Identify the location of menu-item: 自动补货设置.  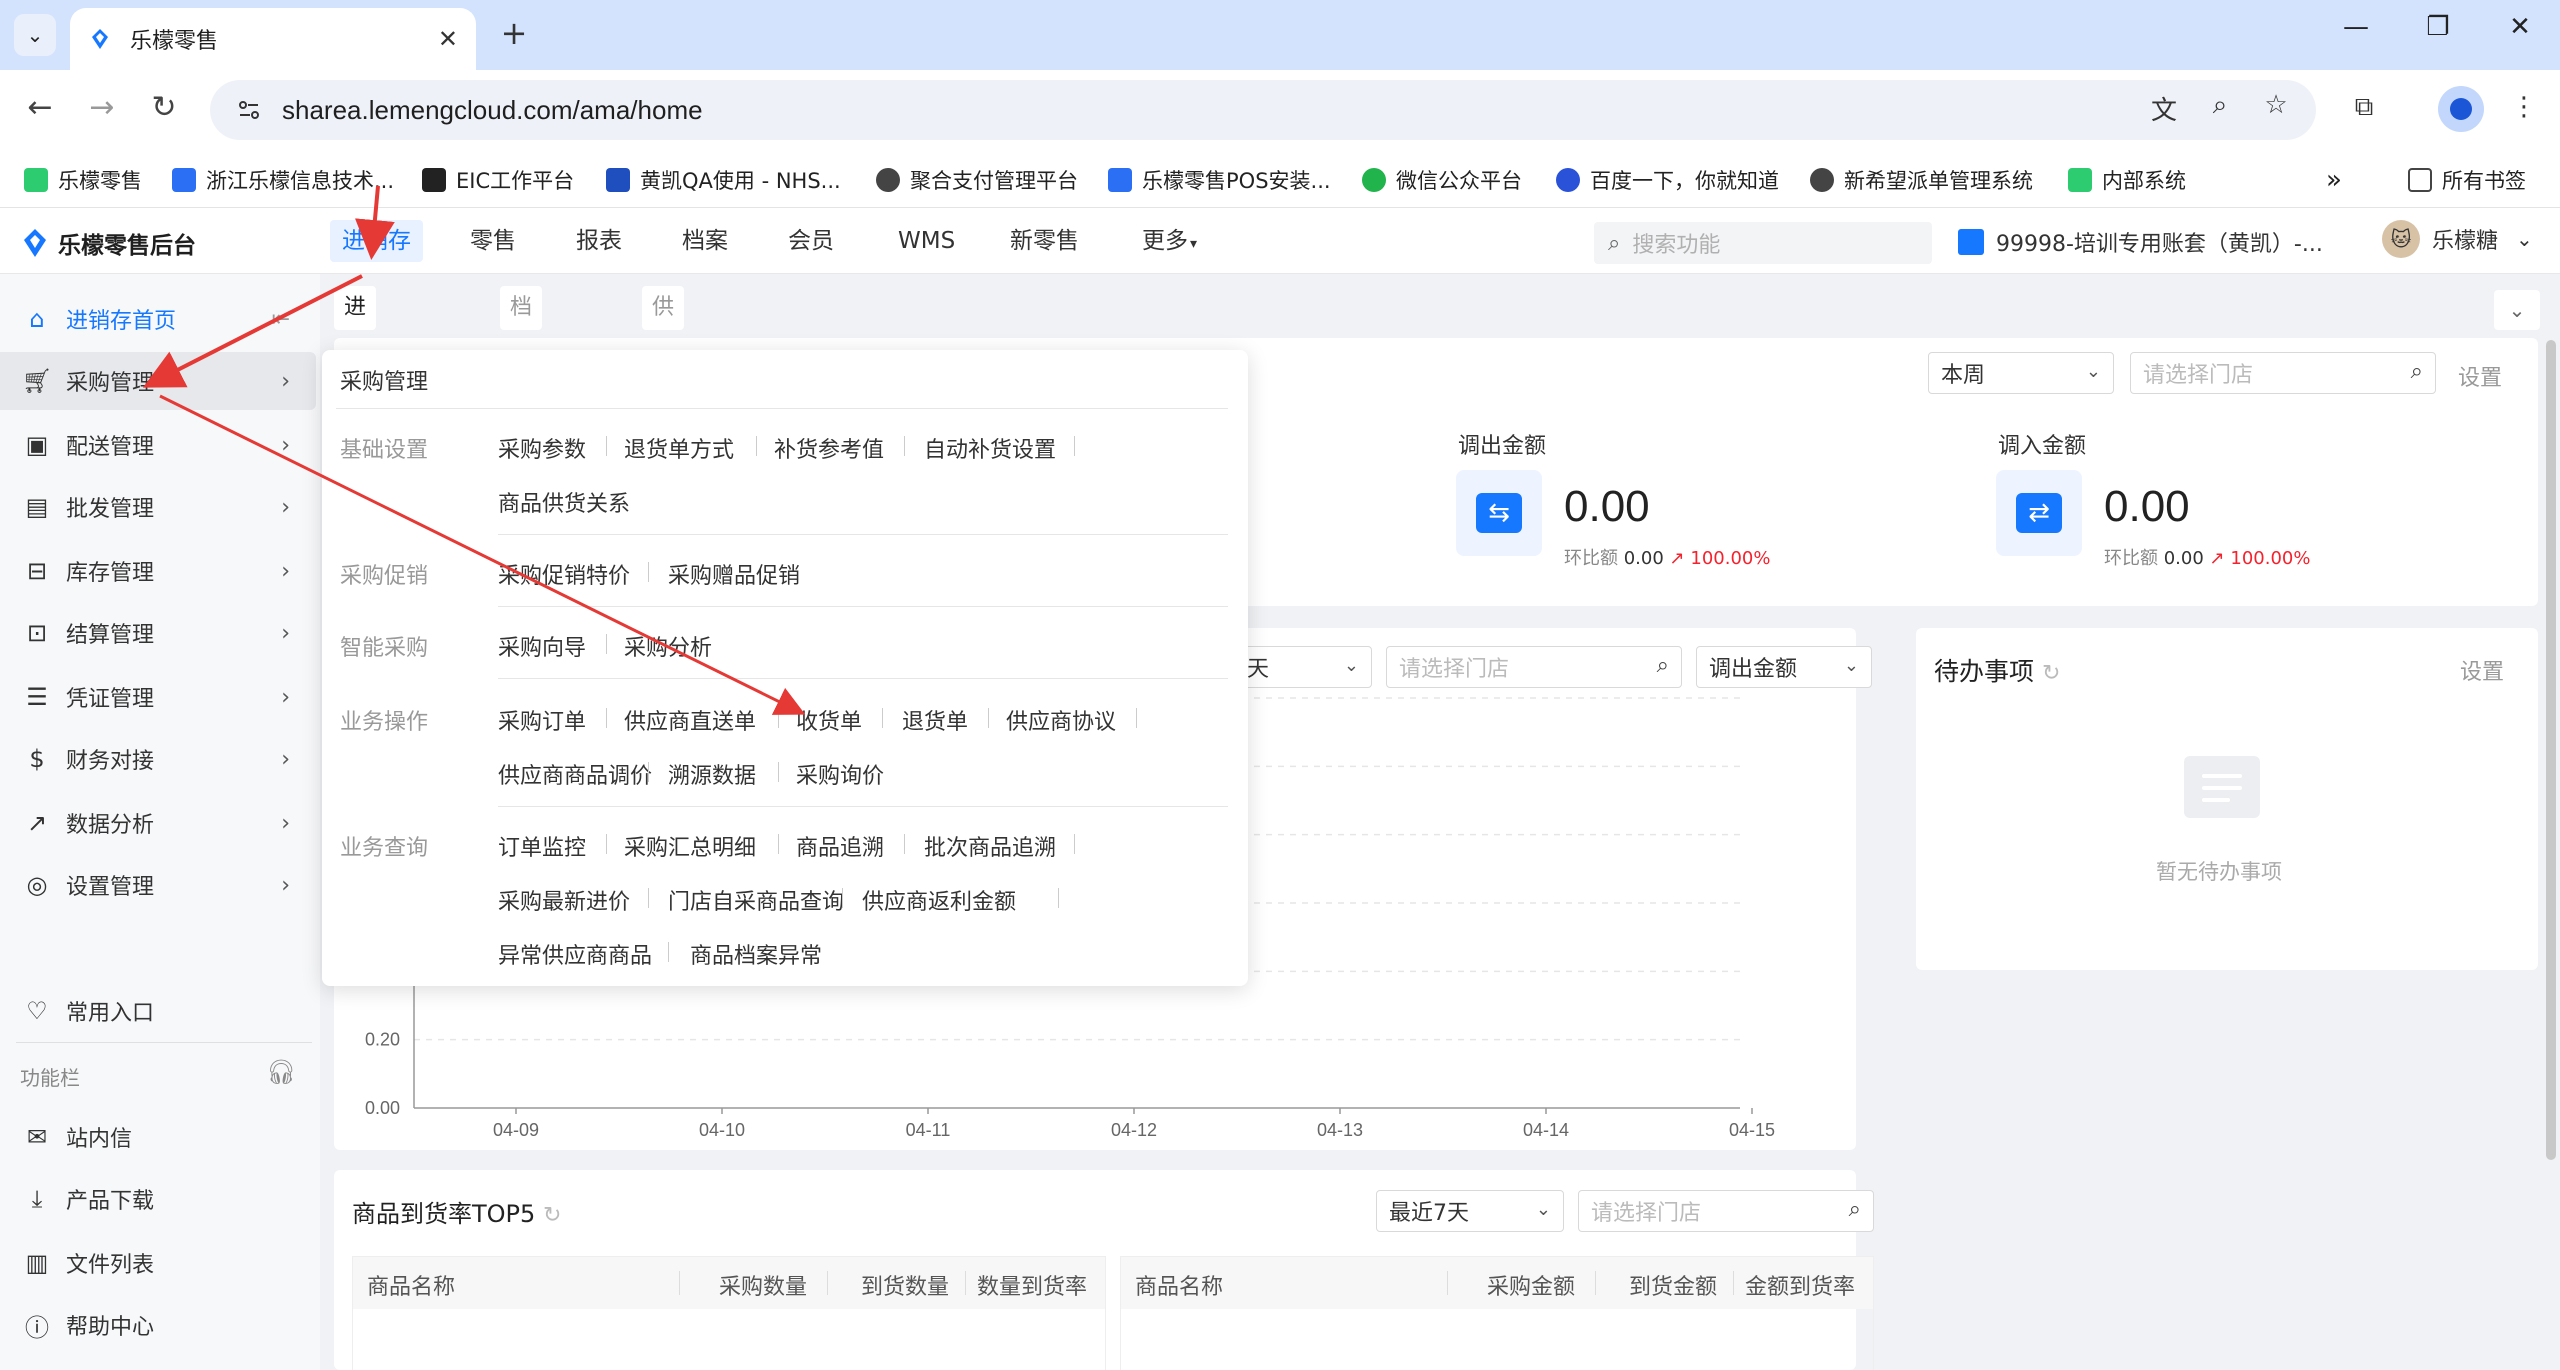
(990, 448).